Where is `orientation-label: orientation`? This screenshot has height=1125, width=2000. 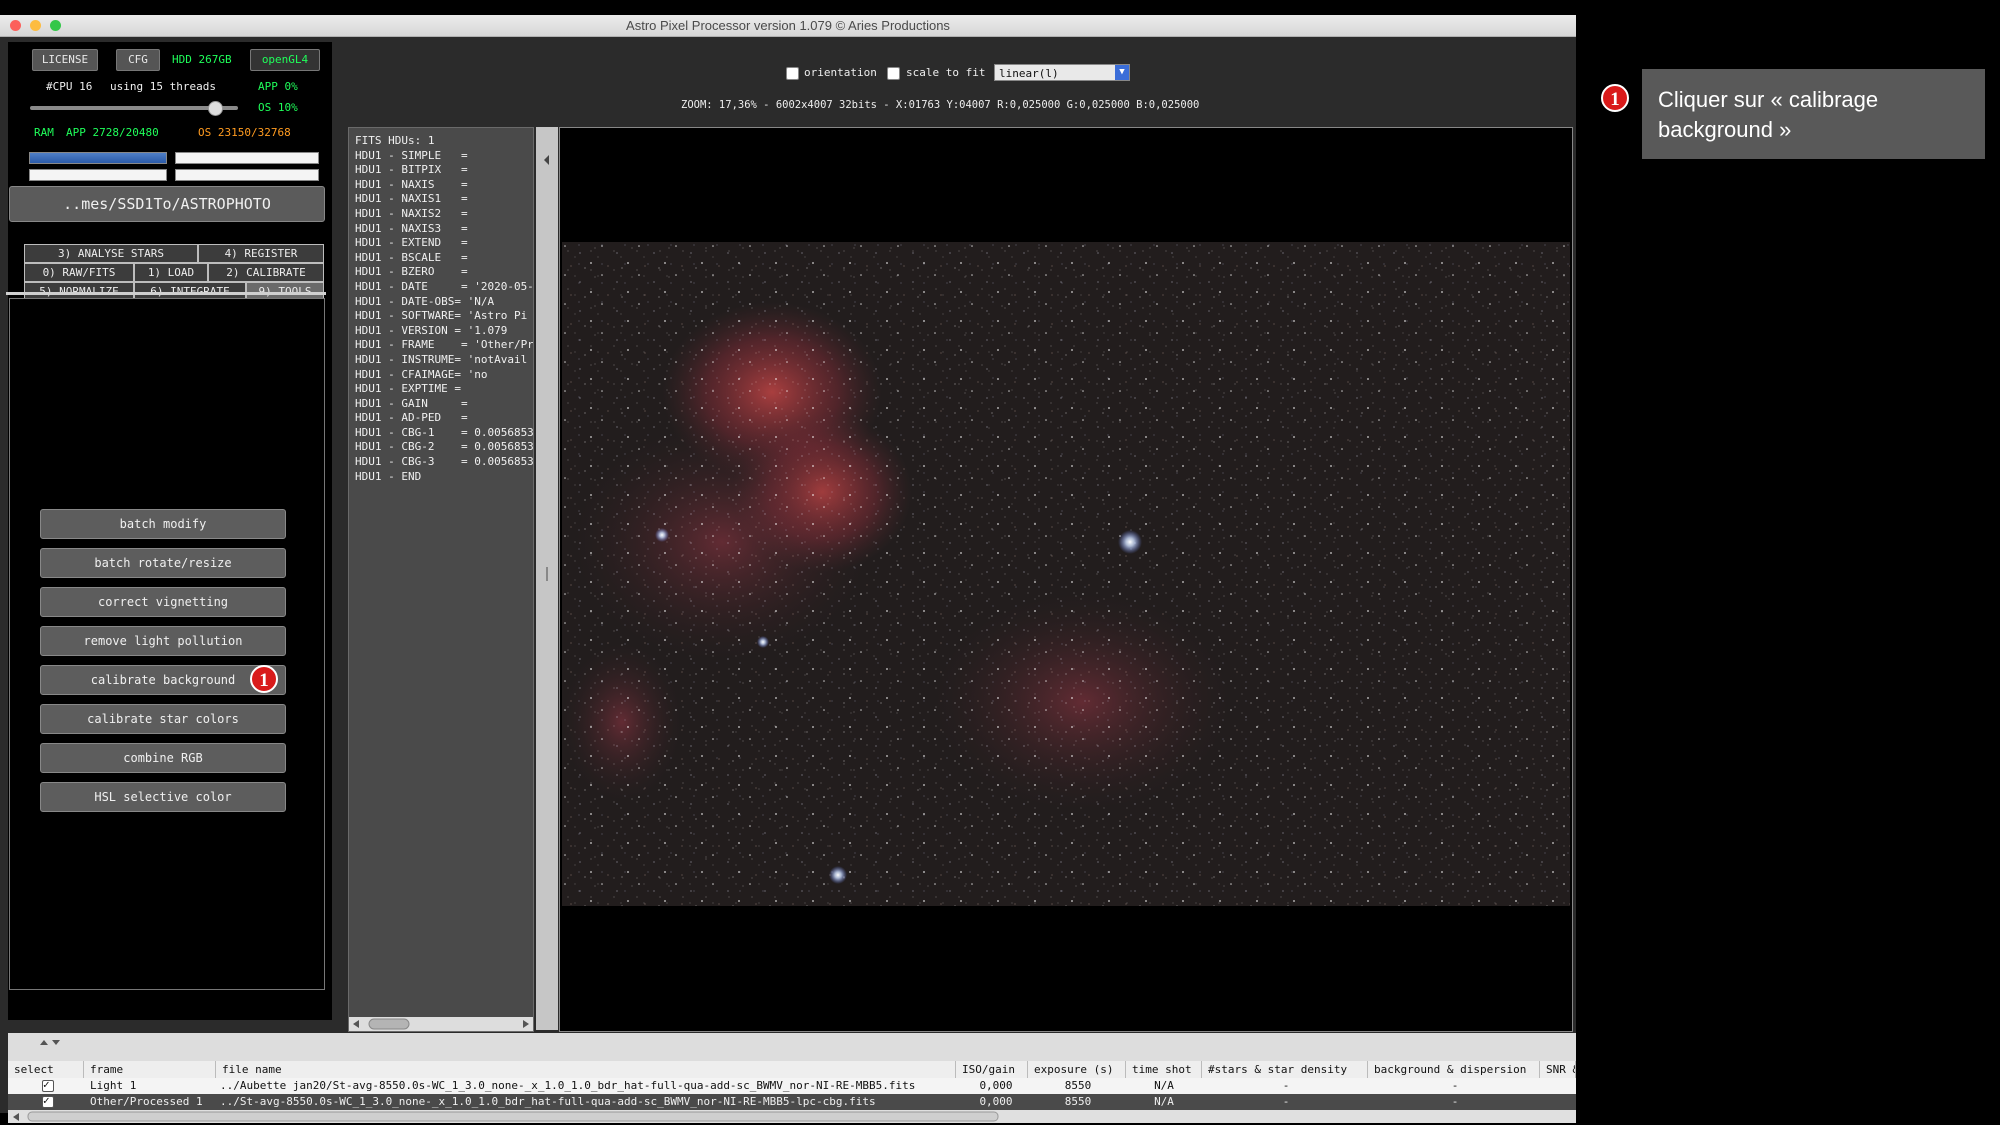 orientation-label: orientation is located at coordinates (840, 72).